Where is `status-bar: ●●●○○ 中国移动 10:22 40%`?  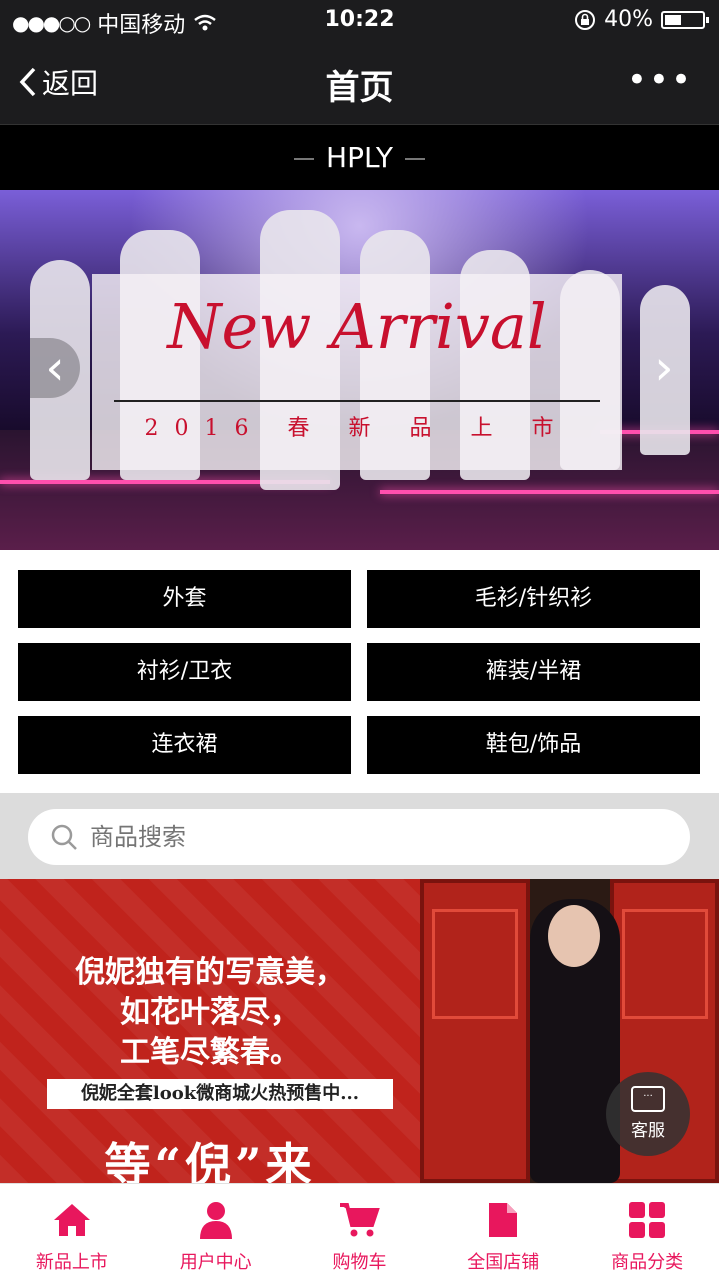
status-bar: ●●●○○ 中国移动 10:22 40% is located at coordinates (359, 20).